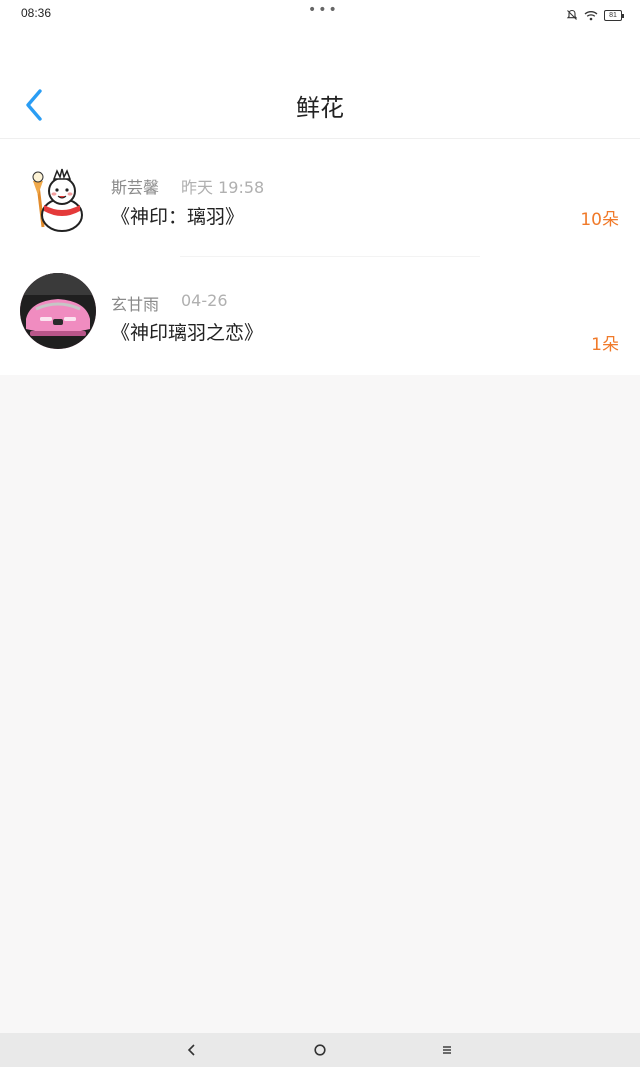 The image size is (640, 1067). I want to click on page-title: 鲜花, so click(320, 108).